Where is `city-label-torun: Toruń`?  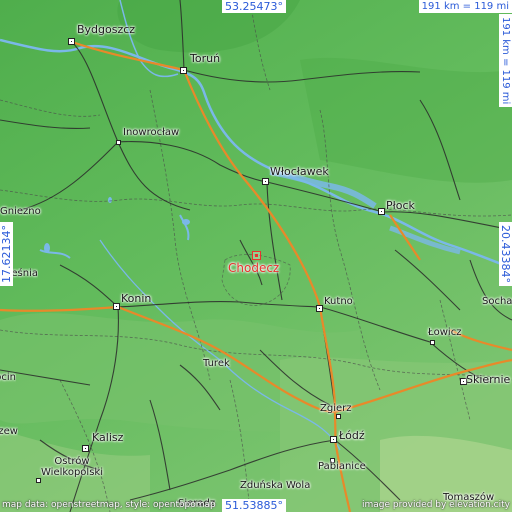
city-label-torun: Toruń is located at coordinates (205, 58).